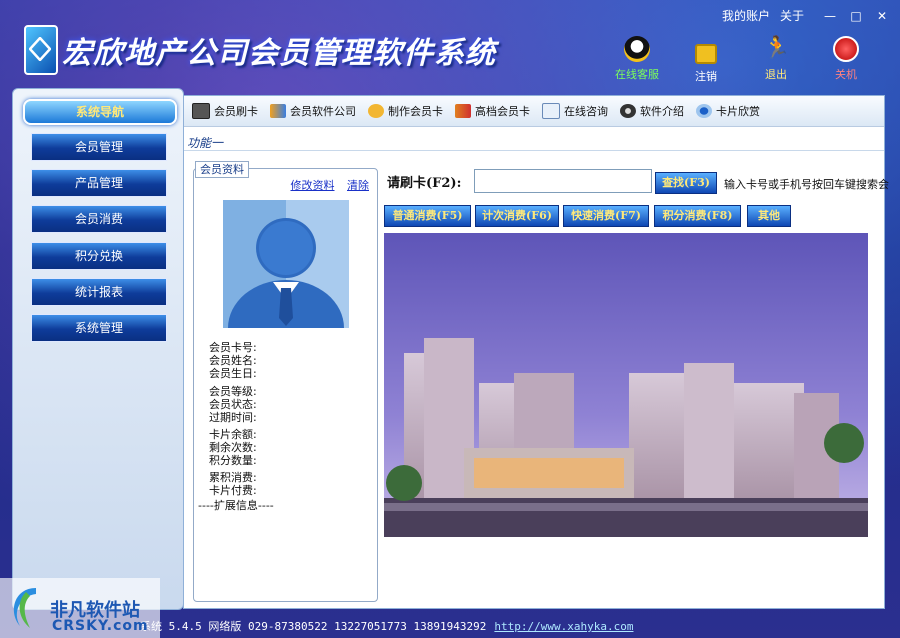  I want to click on edit-profile-link: 修改资料, so click(313, 185).